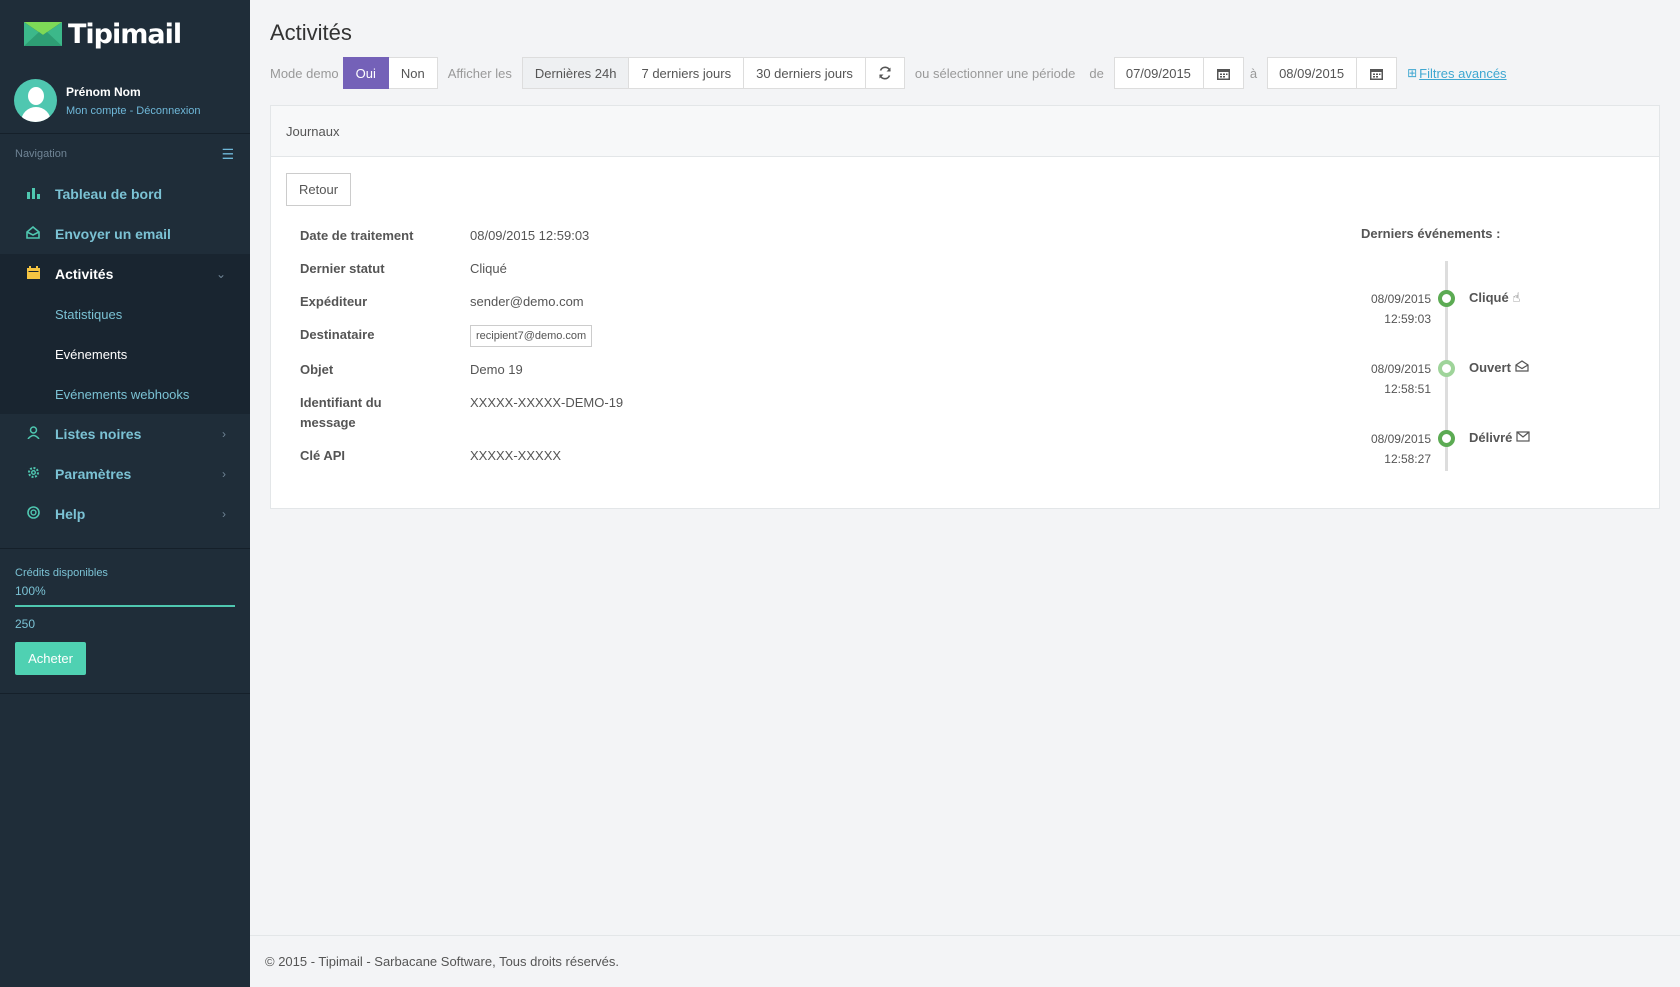  Describe the element at coordinates (1516, 297) in the screenshot. I see `pointer-hand-icon: ☝` at that location.